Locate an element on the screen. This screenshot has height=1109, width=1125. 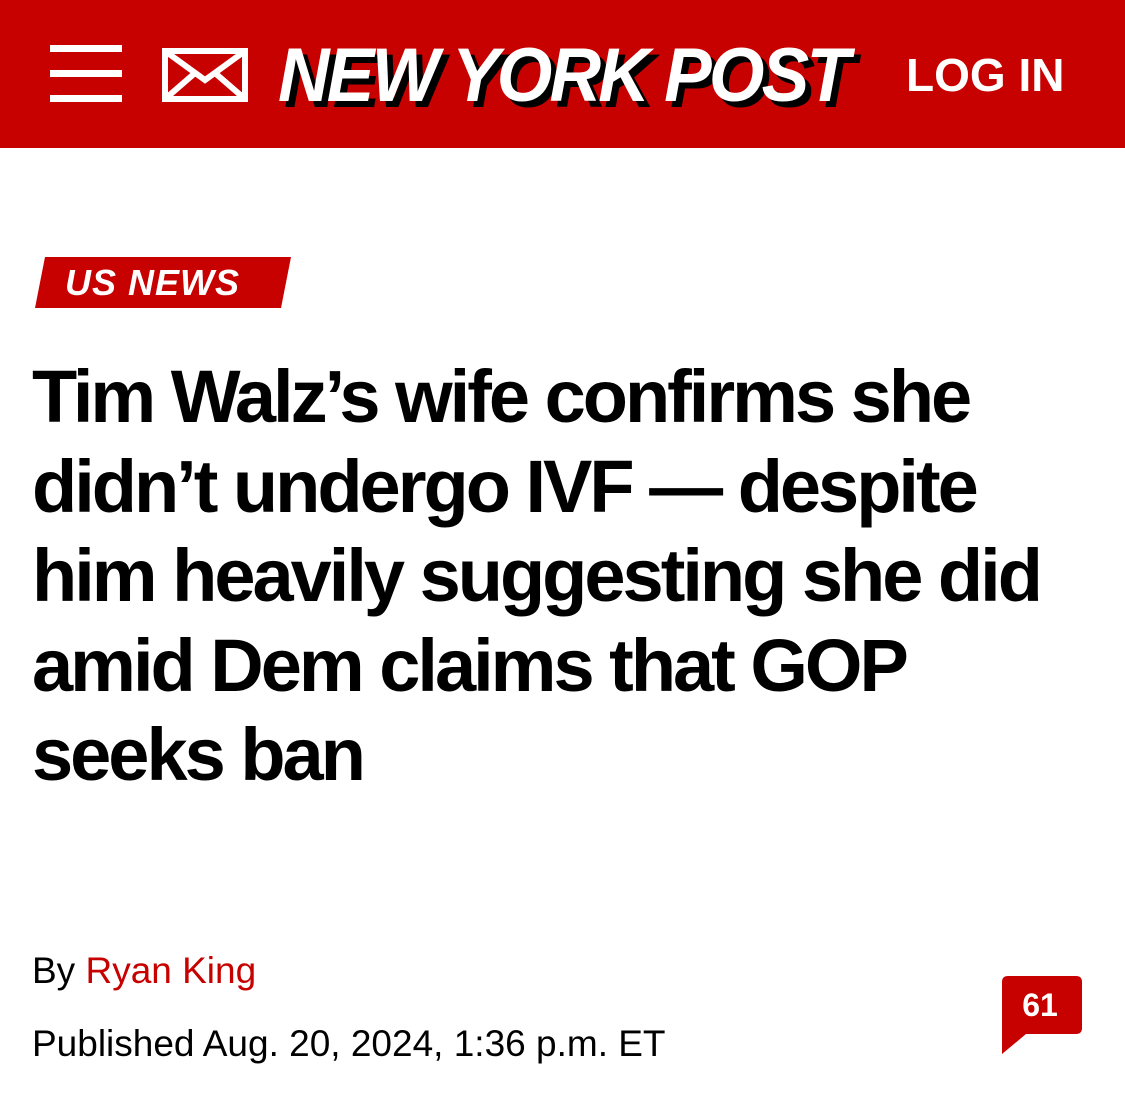
section-tag-label: US NEWS is located at coordinates (152, 282).